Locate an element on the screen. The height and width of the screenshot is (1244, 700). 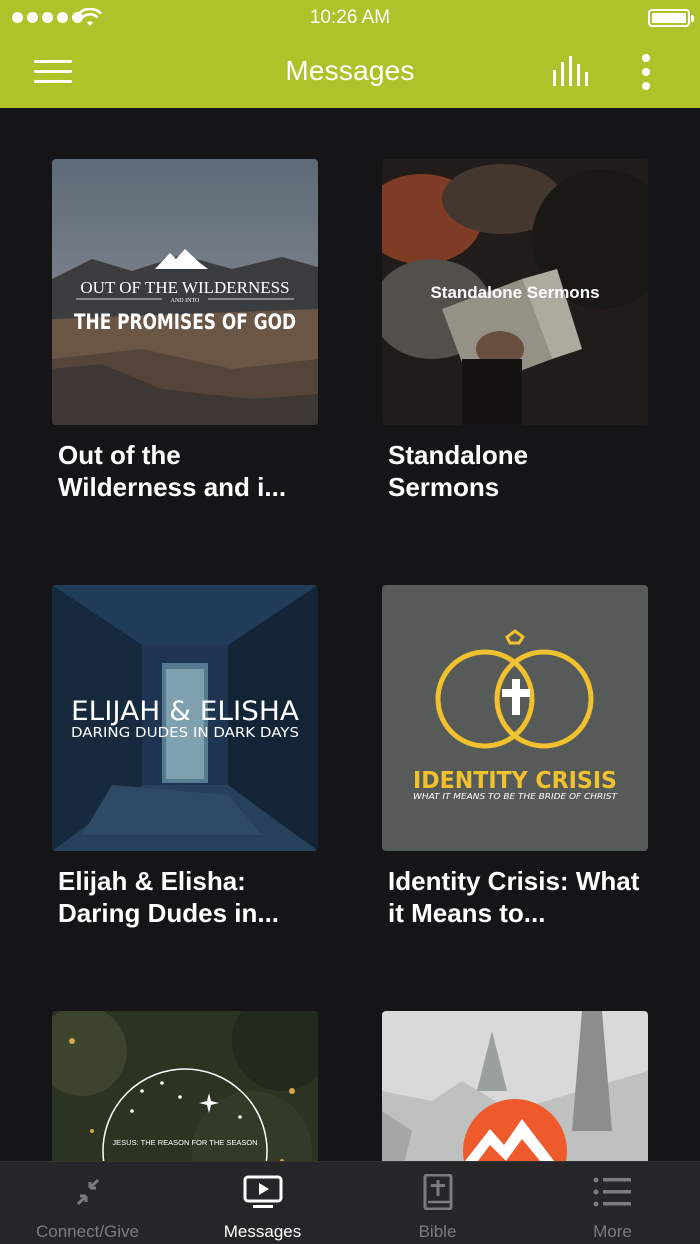
tab-bar: Connect/Give Messages Bible More is located at coordinates (350, 1202).